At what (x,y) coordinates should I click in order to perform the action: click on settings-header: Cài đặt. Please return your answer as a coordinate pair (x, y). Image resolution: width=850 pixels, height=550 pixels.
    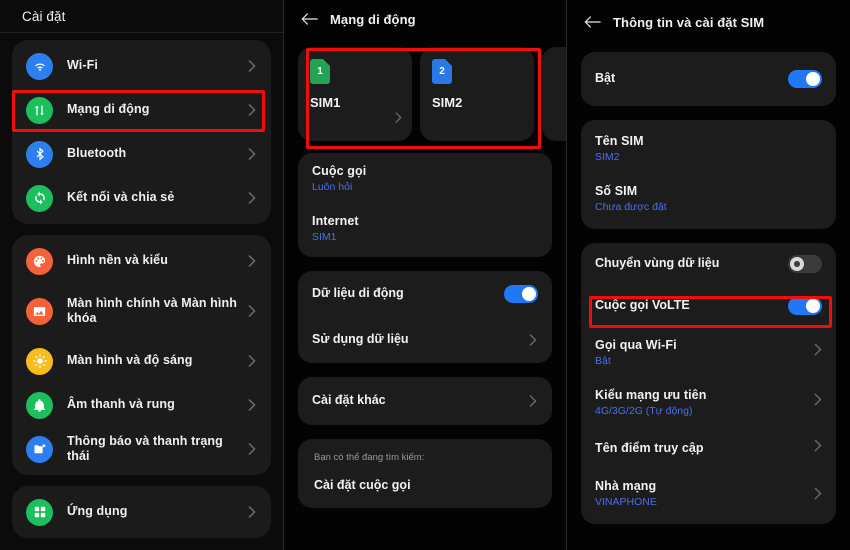
    Looking at the image, I should click on (141, 16).